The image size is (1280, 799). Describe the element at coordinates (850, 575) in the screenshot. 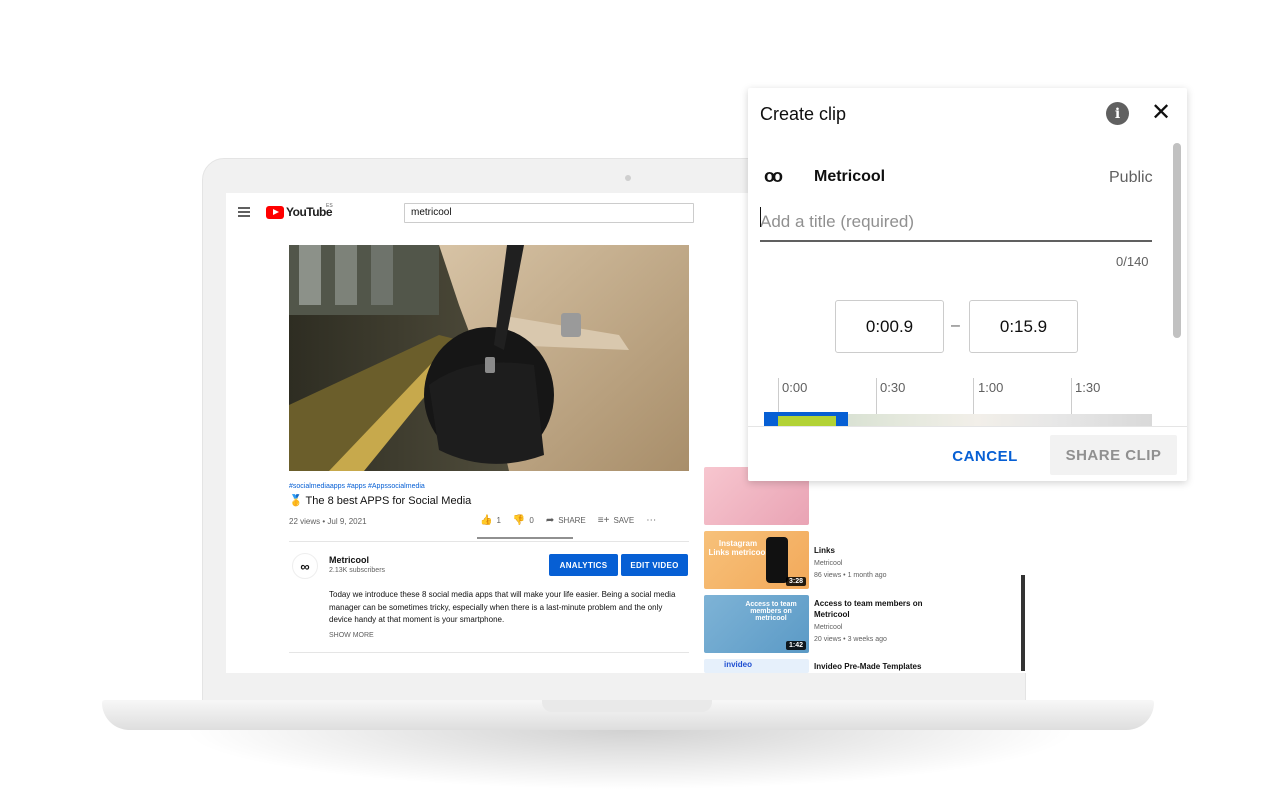

I see `sidebar-stats: 86 views • 1 month ago` at that location.